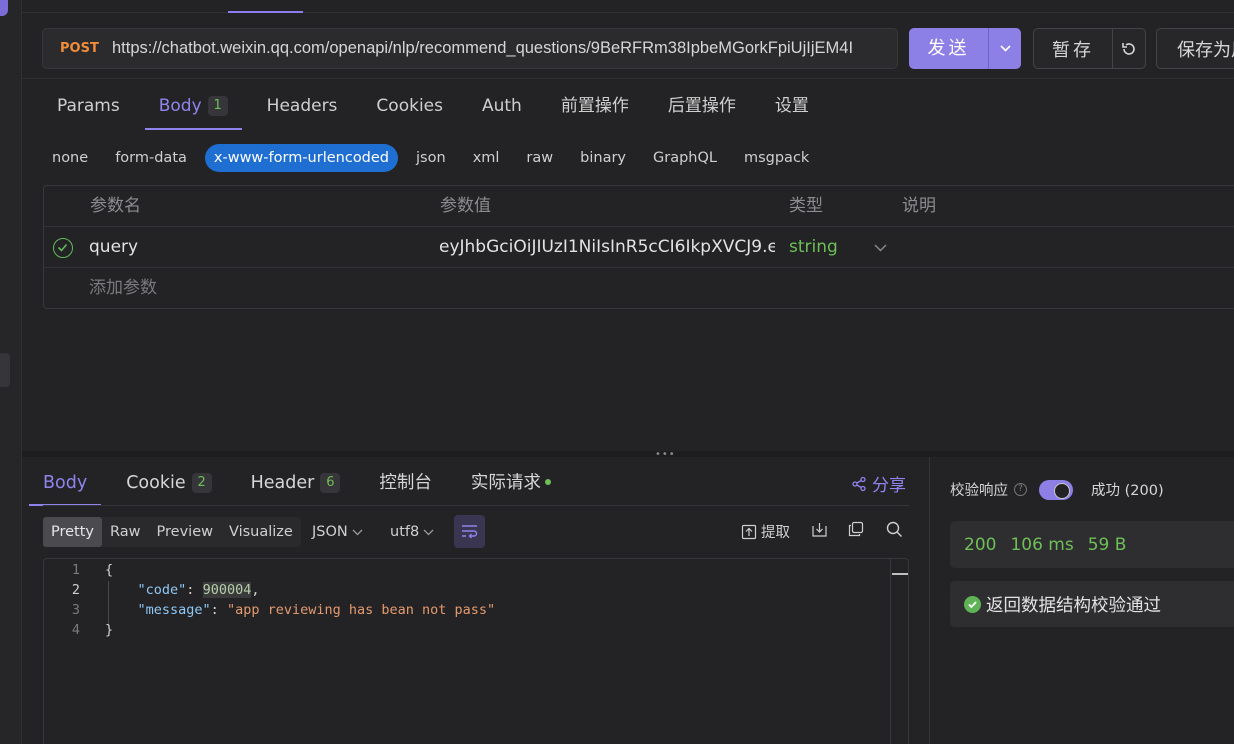 The width and height of the screenshot is (1234, 744). Describe the element at coordinates (296, 485) in the screenshot. I see `response-tab-header: Header 6` at that location.